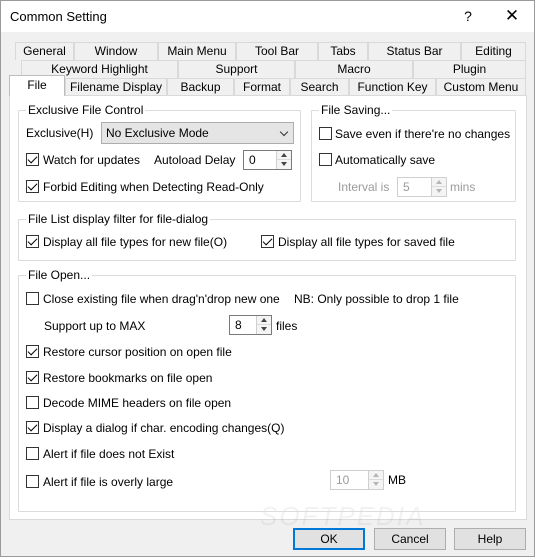 This screenshot has width=535, height=557. Describe the element at coordinates (468, 16) in the screenshot. I see `help-icon: ?` at that location.